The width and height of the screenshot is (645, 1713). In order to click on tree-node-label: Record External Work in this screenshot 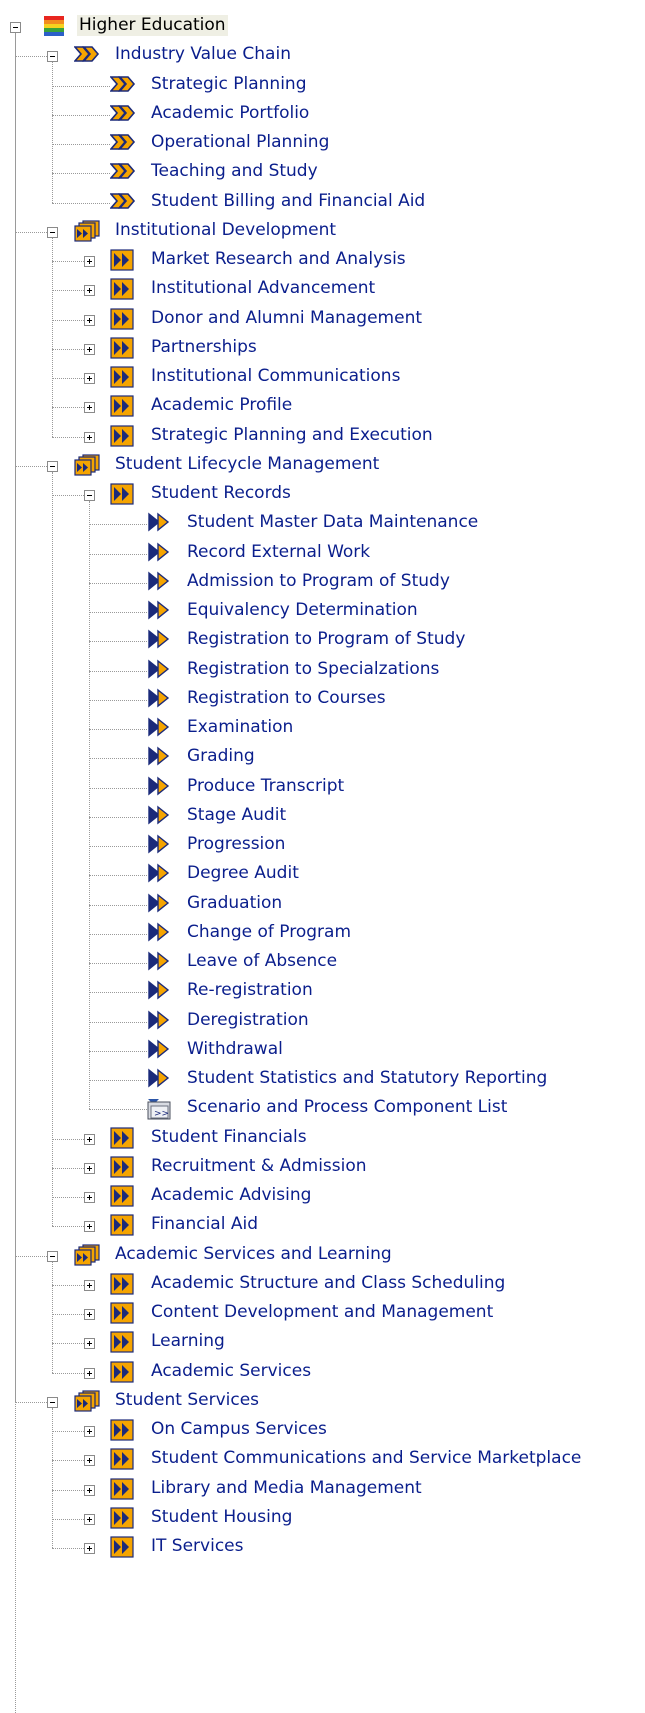, I will do `click(278, 552)`.